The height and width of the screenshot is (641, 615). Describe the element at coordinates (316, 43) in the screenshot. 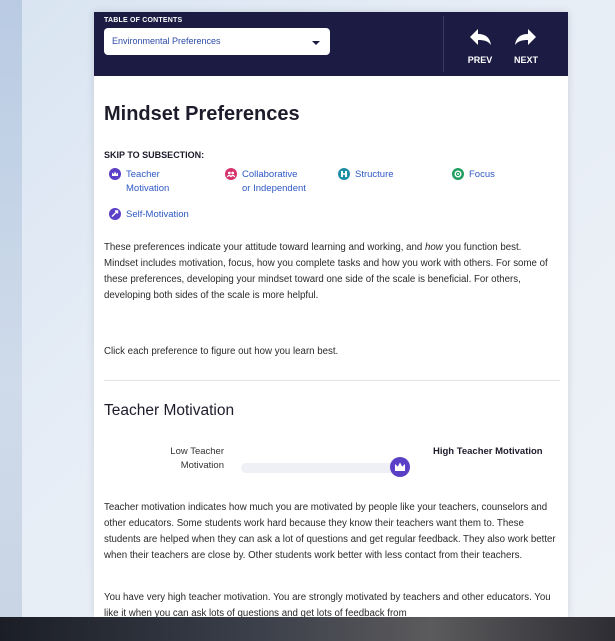

I see `chevron-down-icon` at that location.